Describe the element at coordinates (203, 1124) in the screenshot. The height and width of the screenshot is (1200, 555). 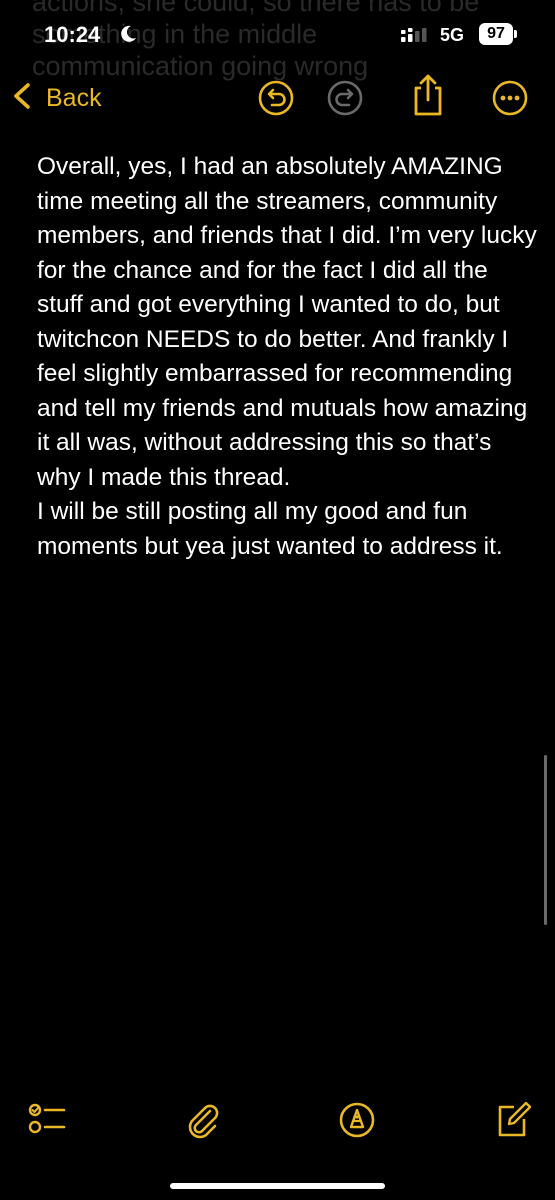
I see `paperclip-icon` at that location.